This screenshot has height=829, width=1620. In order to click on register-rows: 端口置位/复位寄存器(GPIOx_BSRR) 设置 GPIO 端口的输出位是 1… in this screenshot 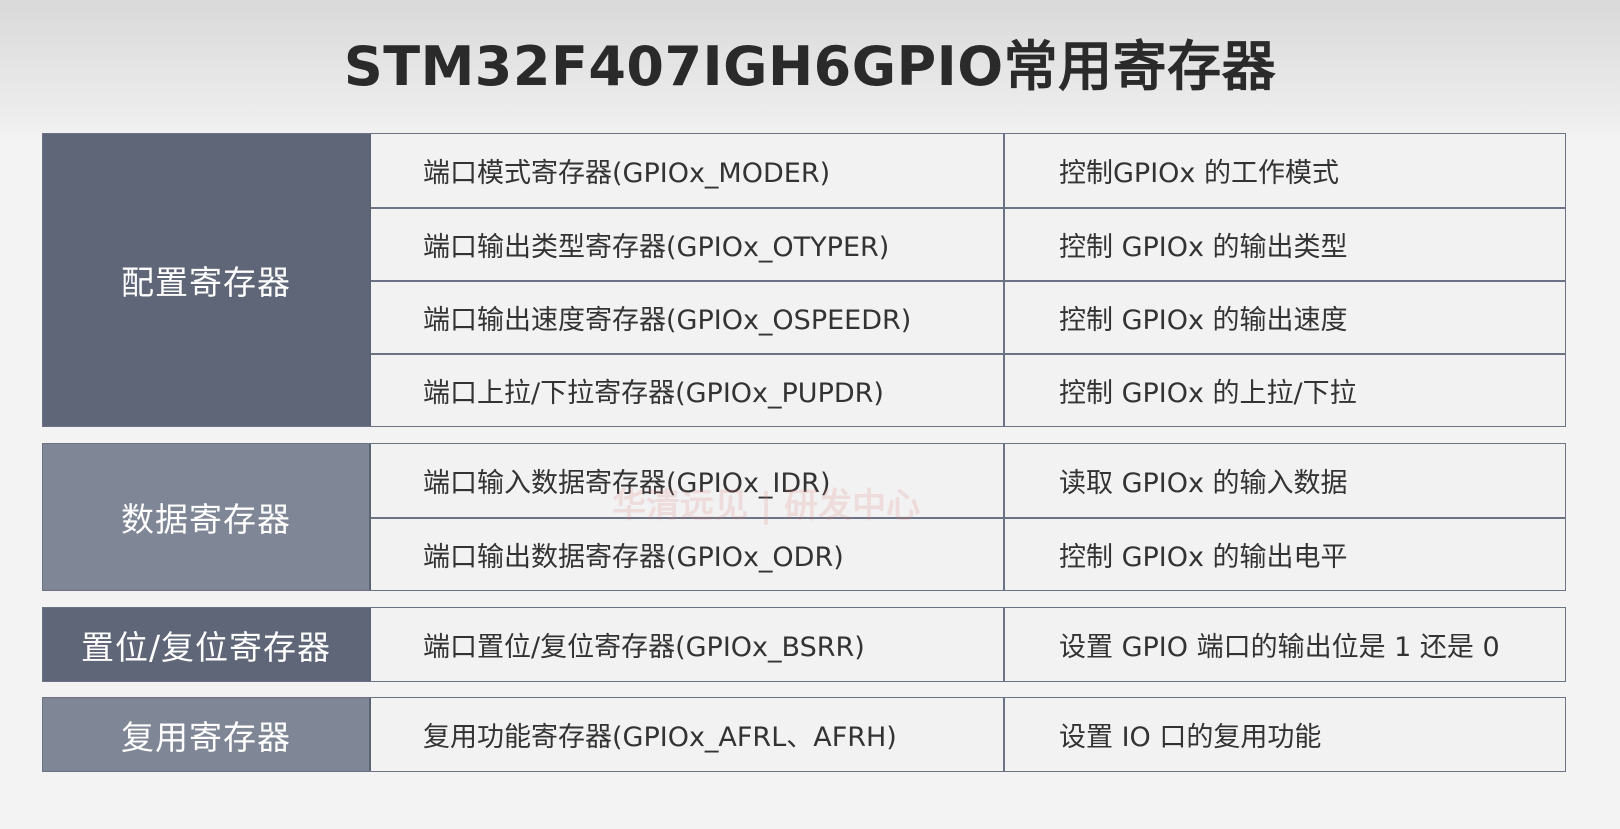, I will do `click(968, 644)`.